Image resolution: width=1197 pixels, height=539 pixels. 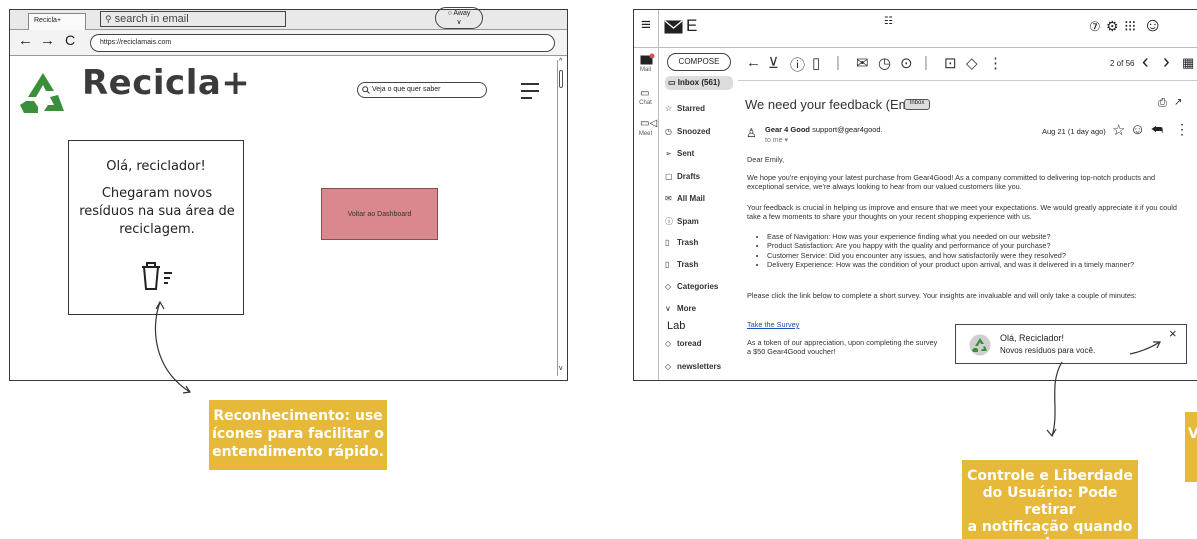 I want to click on sidebar-item-label: Drafts, so click(x=689, y=176).